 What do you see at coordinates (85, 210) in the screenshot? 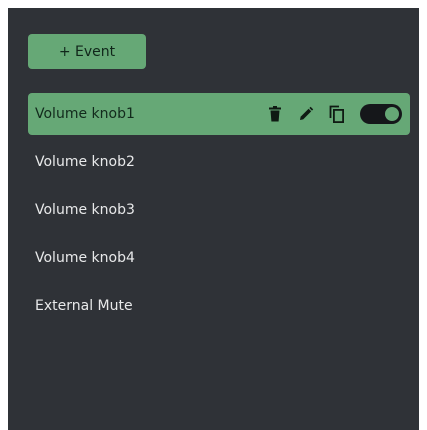
I see `event-label: Volume knob3` at bounding box center [85, 210].